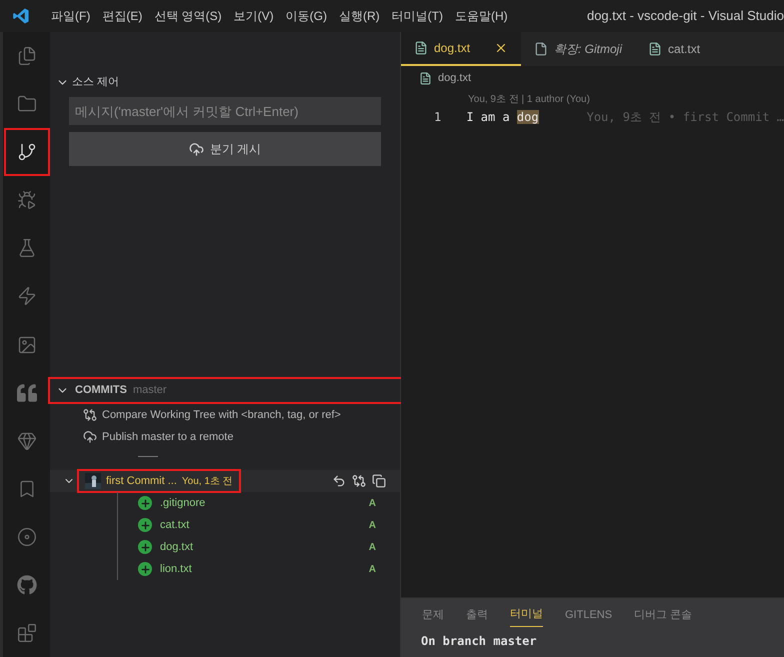  What do you see at coordinates (592, 98) in the screenshot?
I see `codelens: You, 9초 전 | 1 author (You)` at bounding box center [592, 98].